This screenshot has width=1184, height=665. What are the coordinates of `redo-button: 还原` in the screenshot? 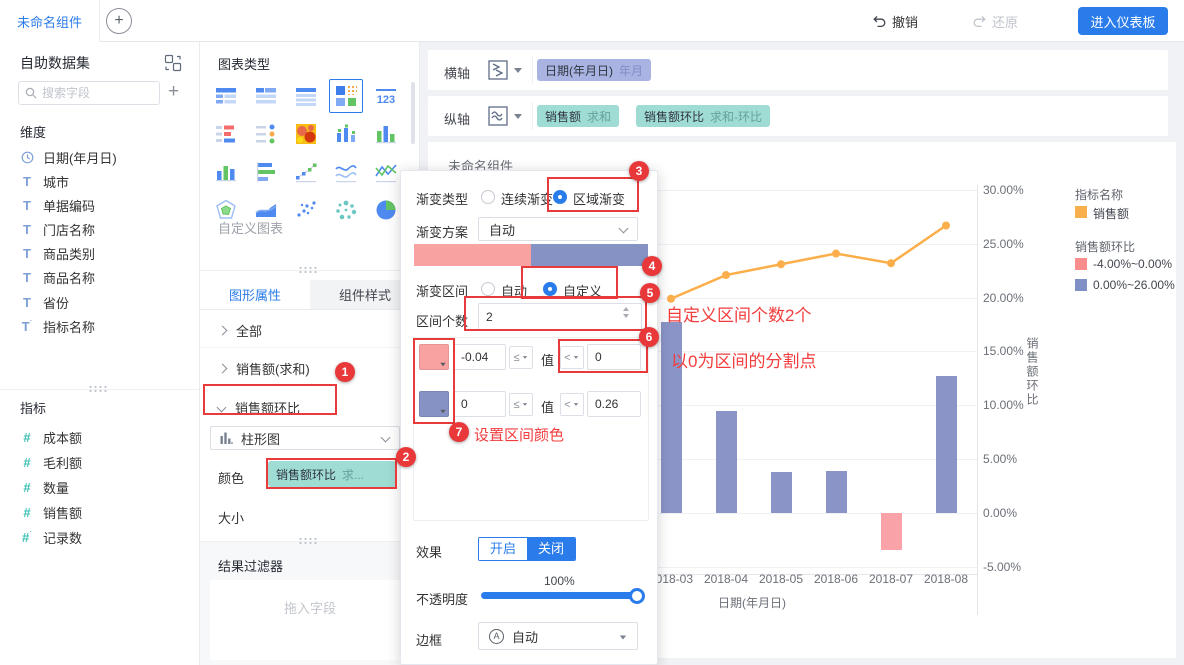 It's located at (995, 21).